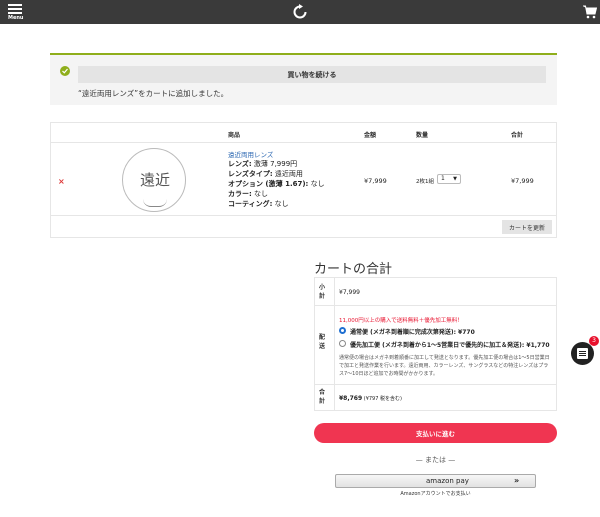 The image size is (600, 517). I want to click on header-product: 商品, so click(234, 135).